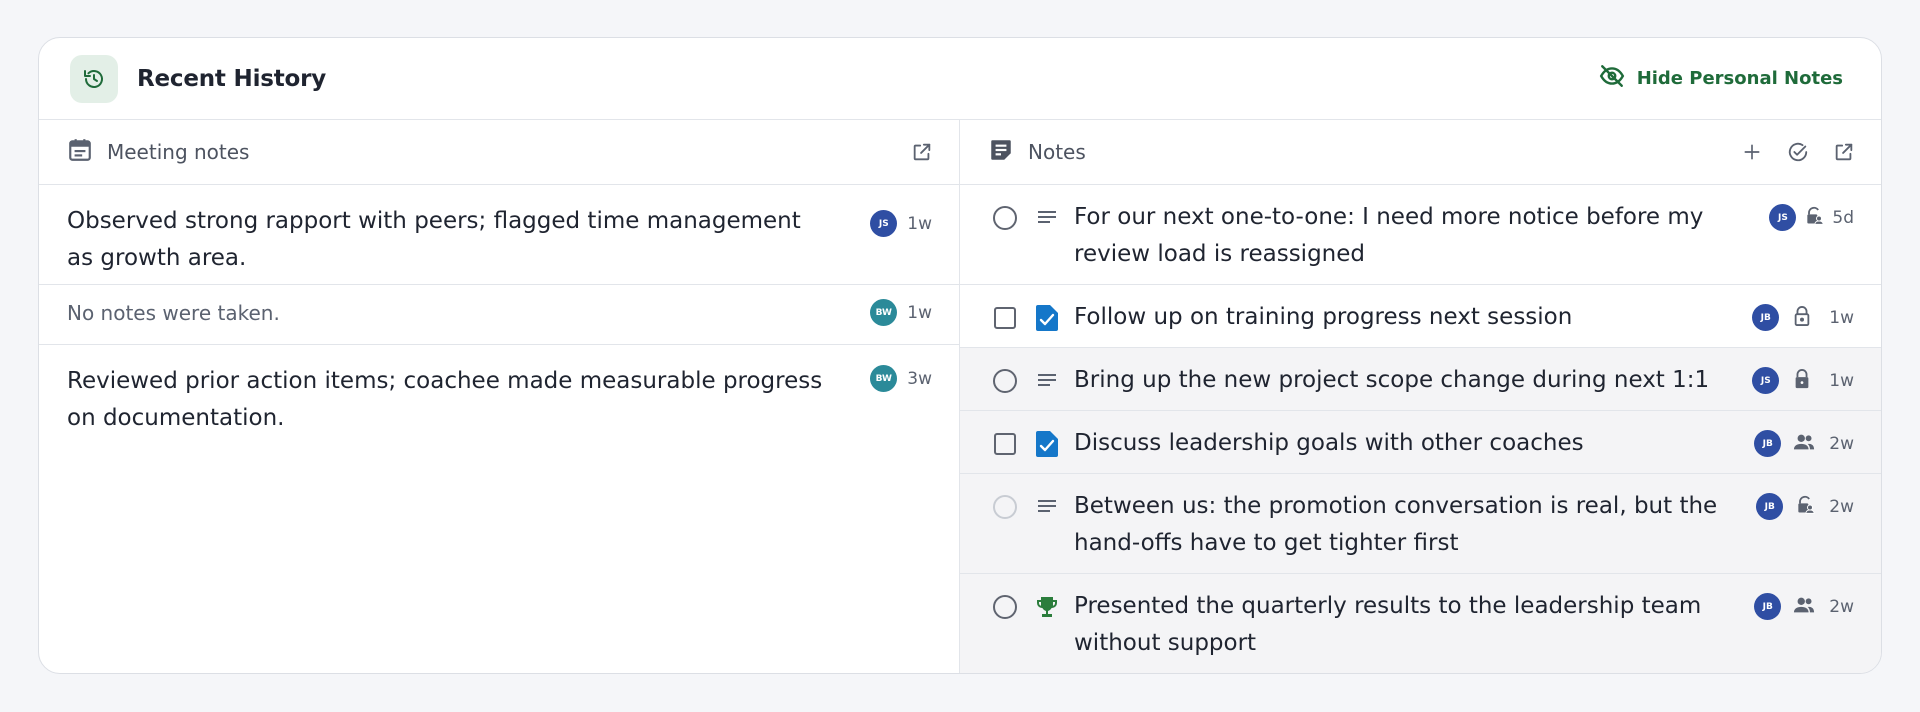 Image resolution: width=1920 pixels, height=712 pixels. Describe the element at coordinates (173, 313) in the screenshot. I see `meeting-note-text: No notes were taken.` at that location.